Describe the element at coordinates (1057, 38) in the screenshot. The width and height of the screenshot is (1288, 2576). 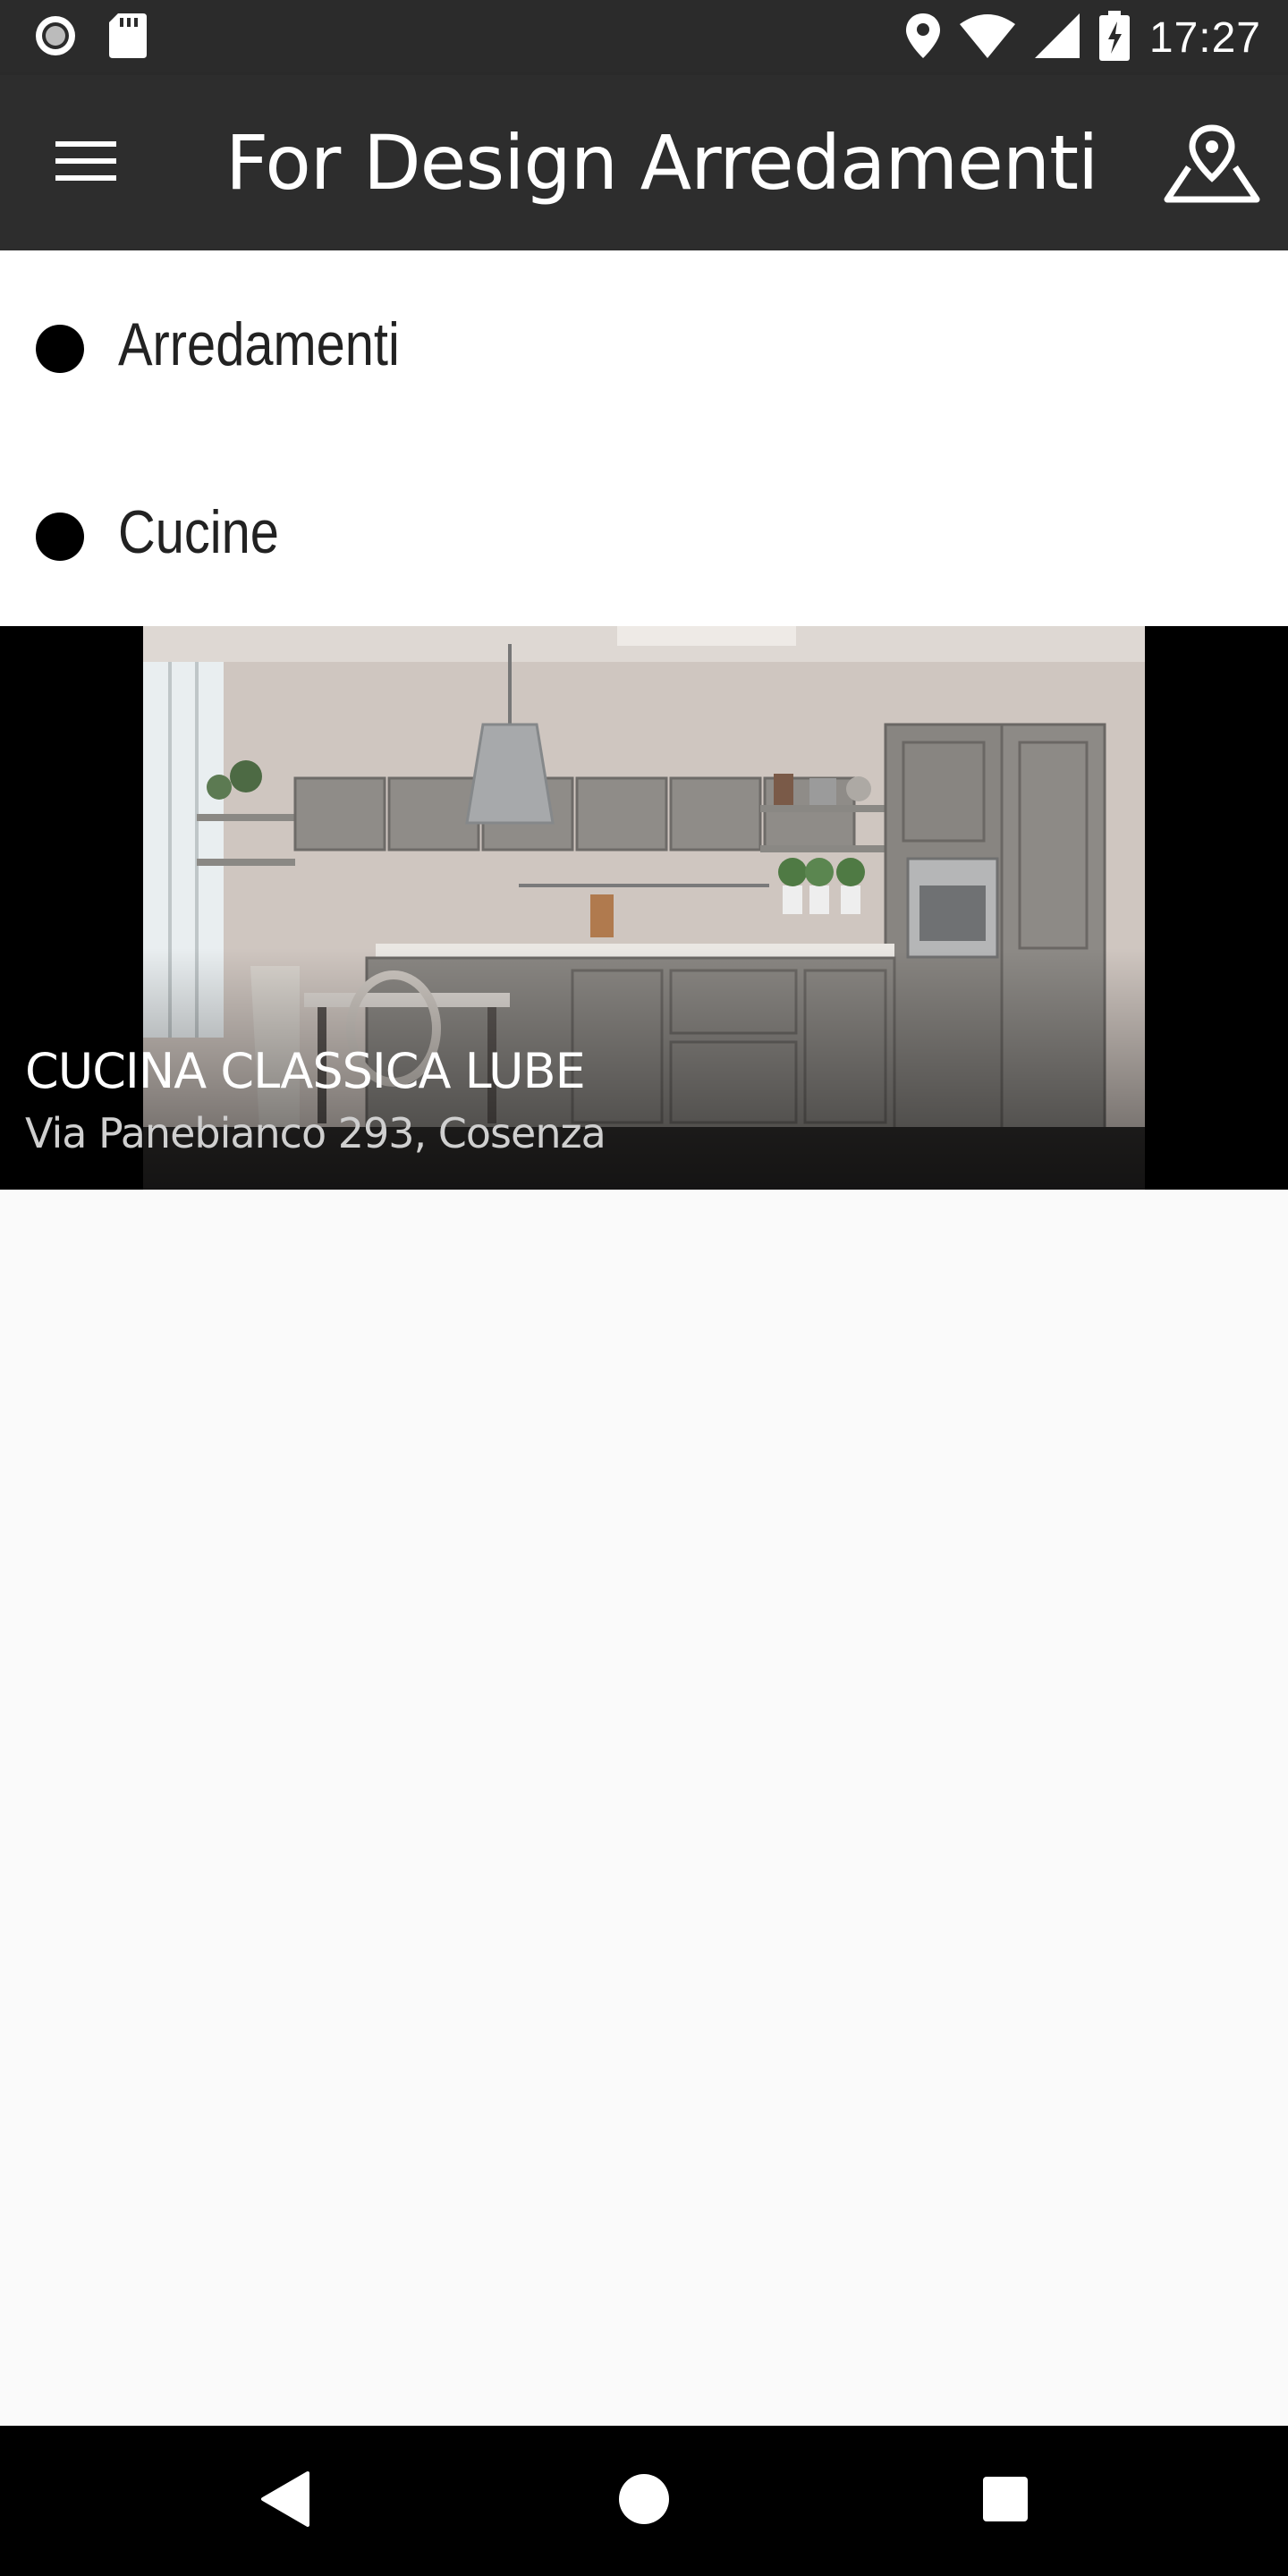
I see `signal-icon` at that location.